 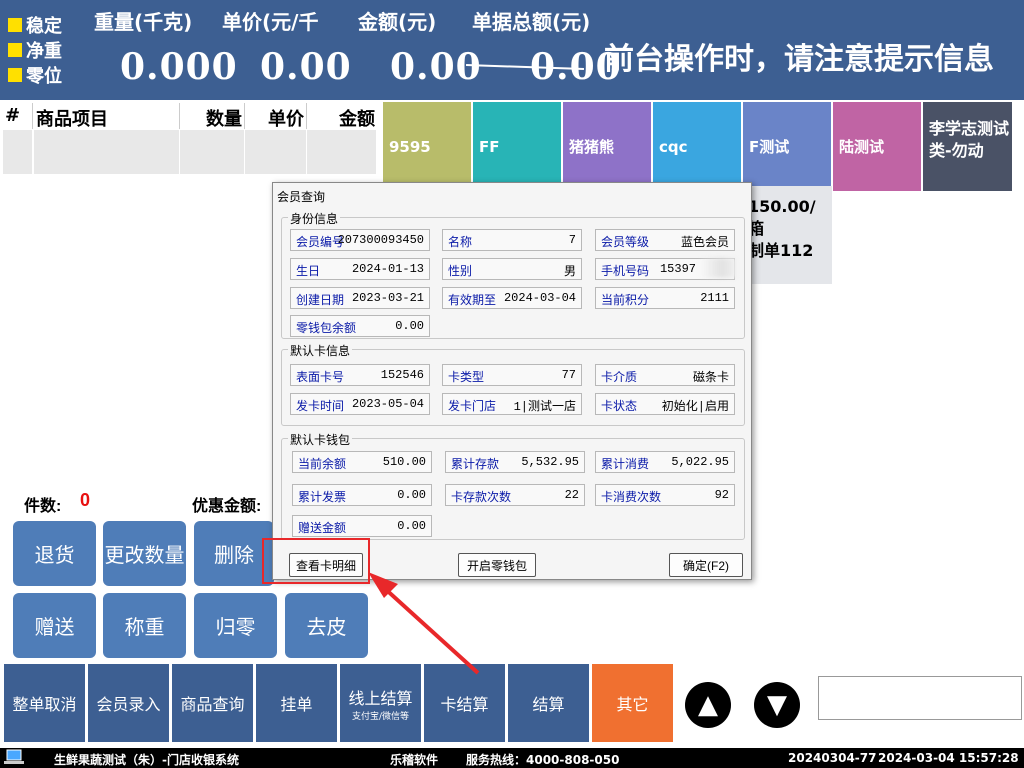 What do you see at coordinates (424, 623) in the screenshot?
I see `pointer-arrow-icon` at bounding box center [424, 623].